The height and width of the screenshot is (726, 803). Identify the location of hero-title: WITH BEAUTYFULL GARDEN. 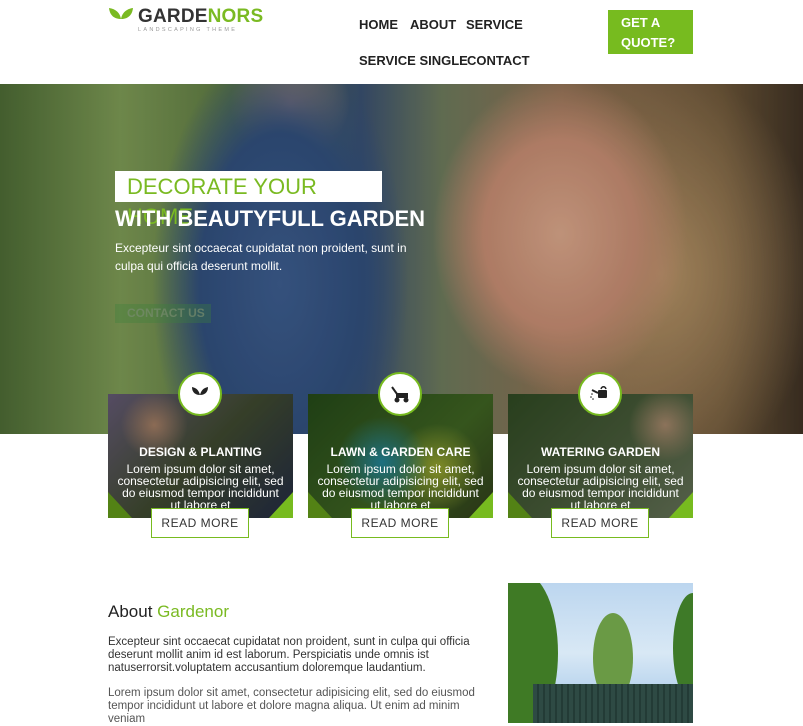
(270, 218).